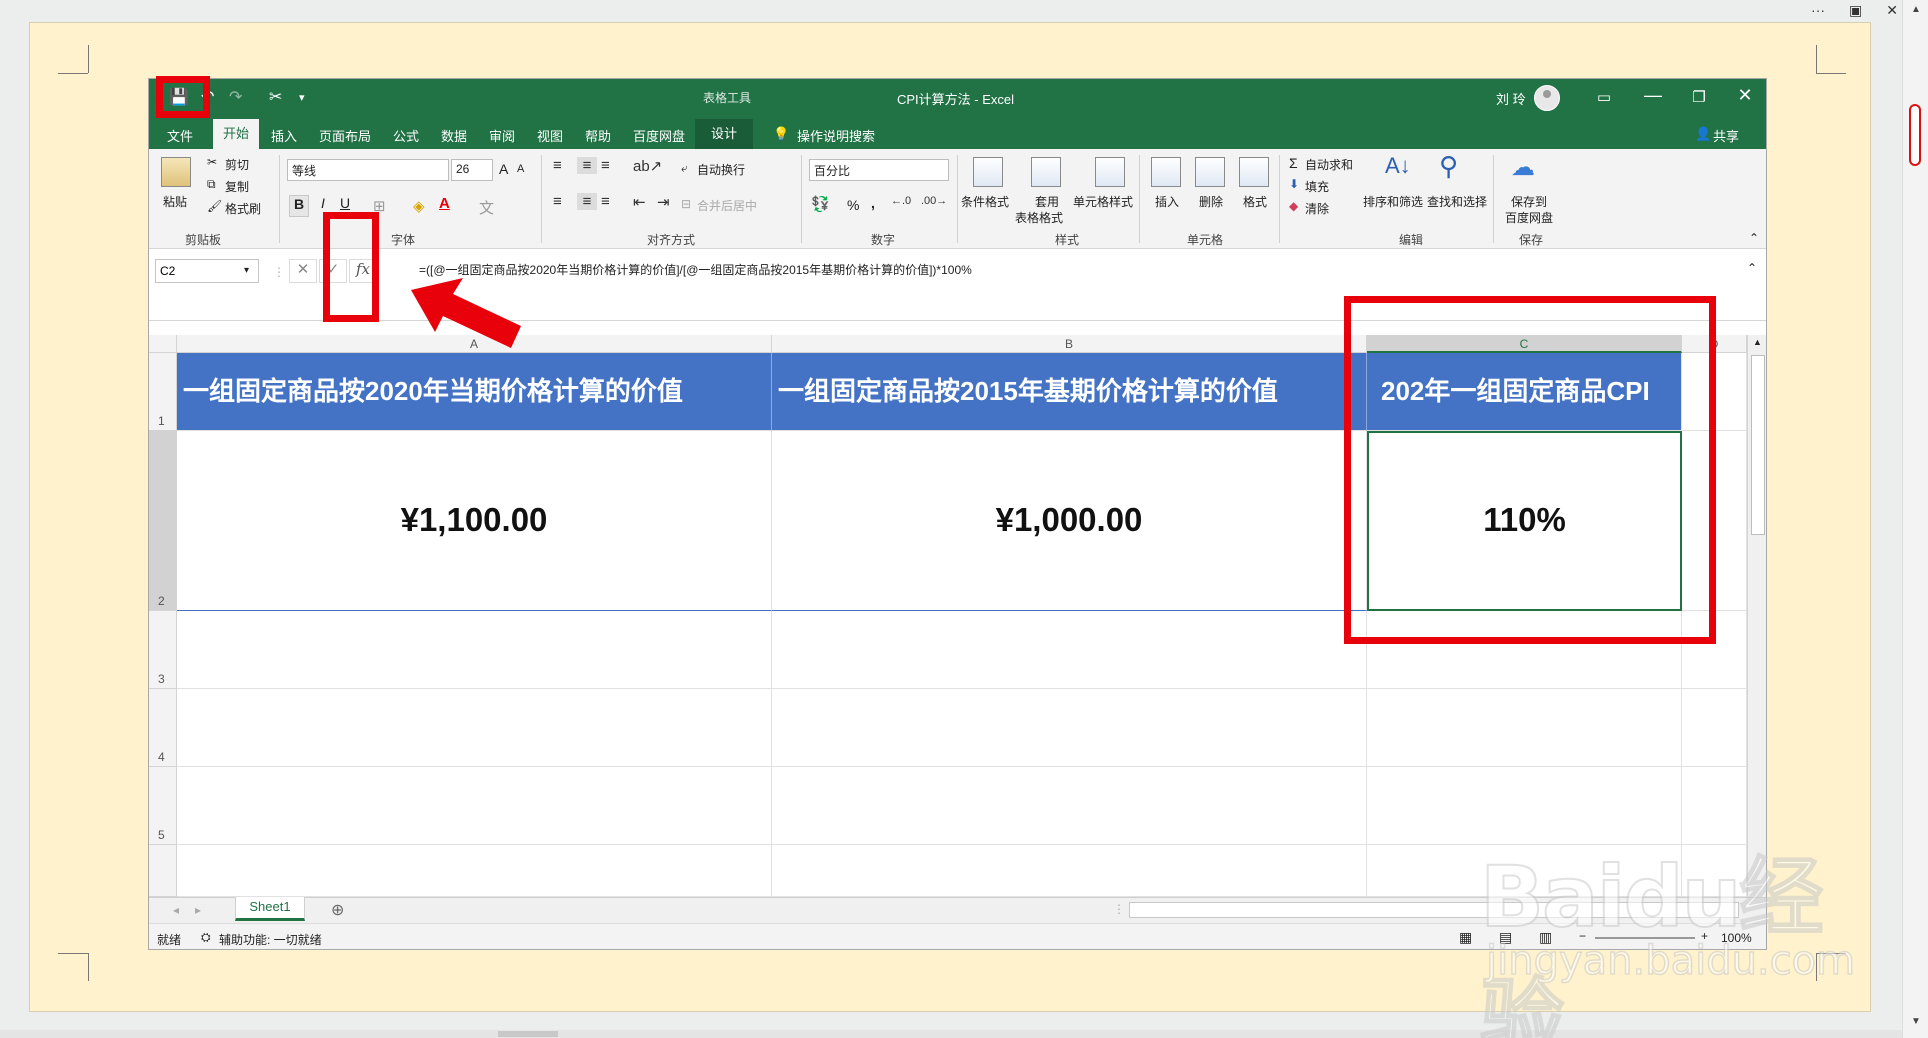 This screenshot has width=1928, height=1038. I want to click on font-size-select: 26, so click(472, 170).